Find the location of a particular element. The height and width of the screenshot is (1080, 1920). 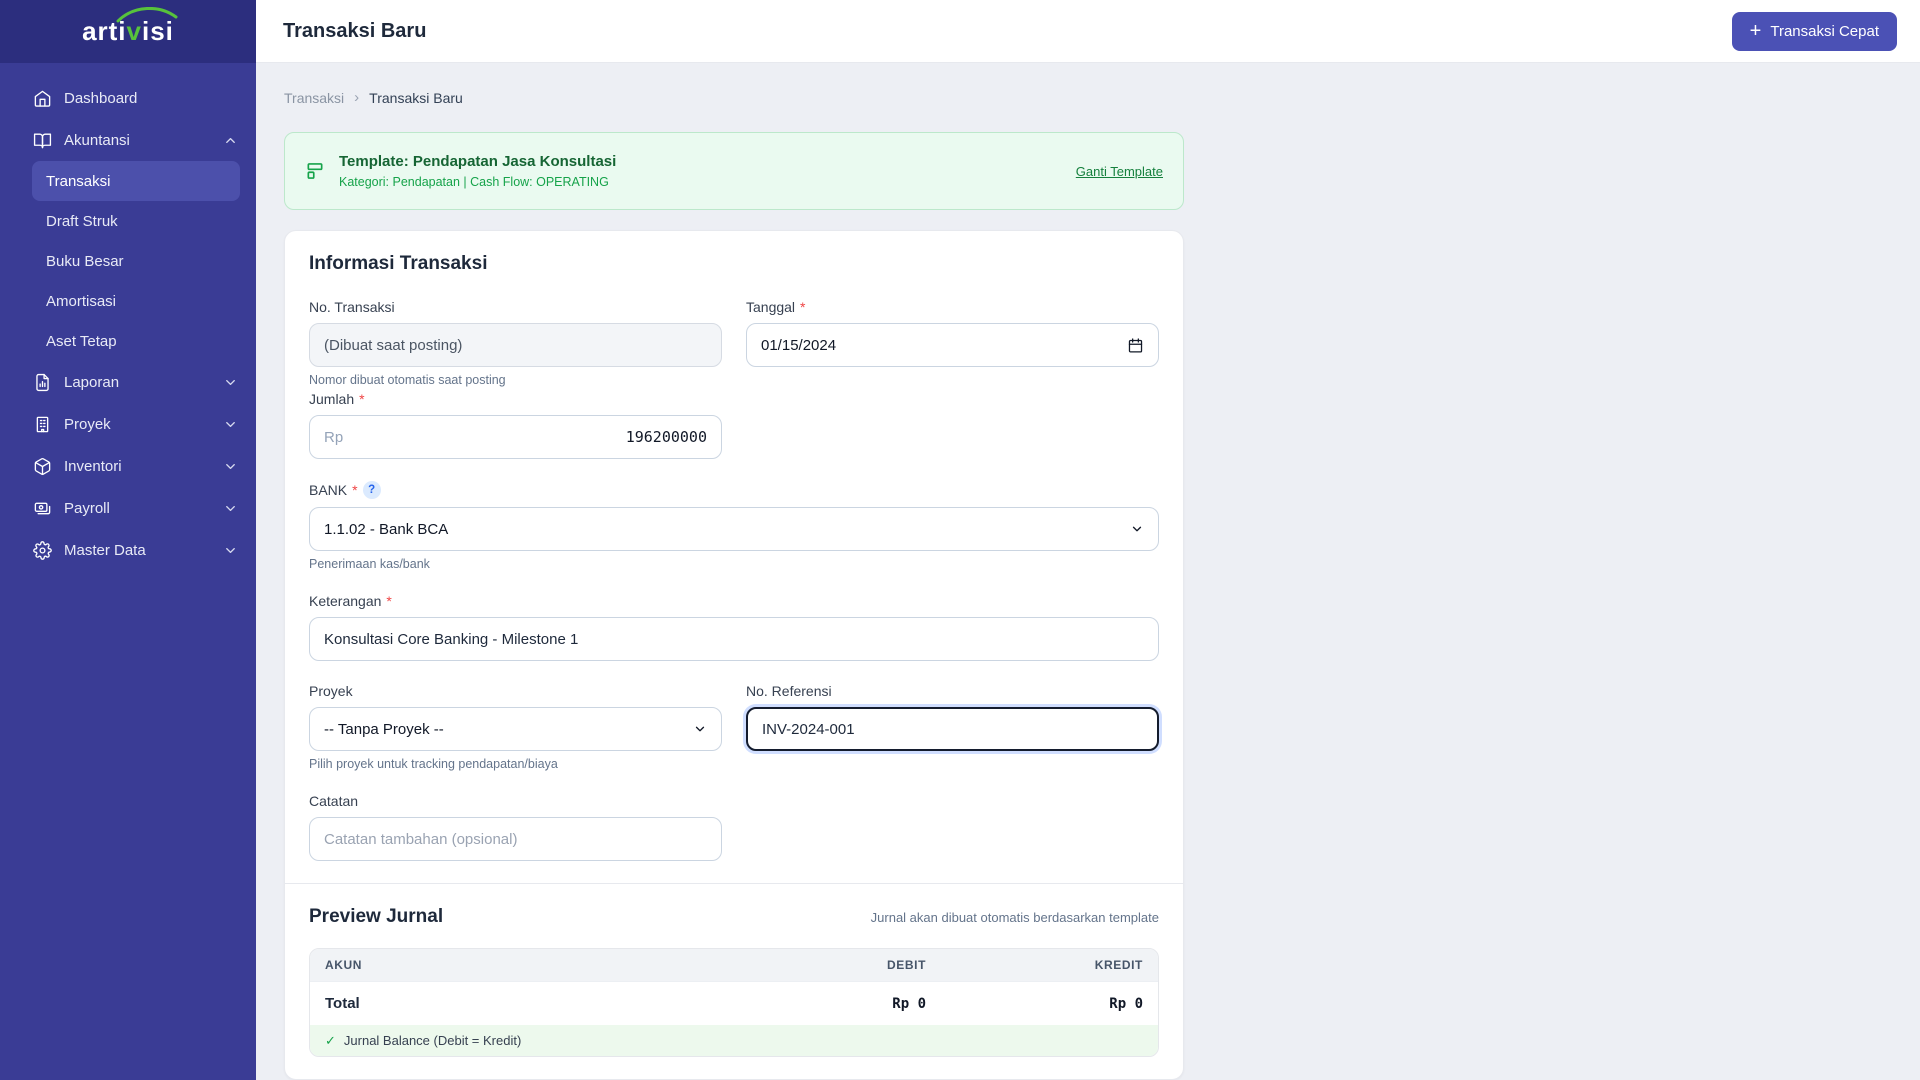

preview-jurnal-title: Preview Jurnal is located at coordinates (376, 916).